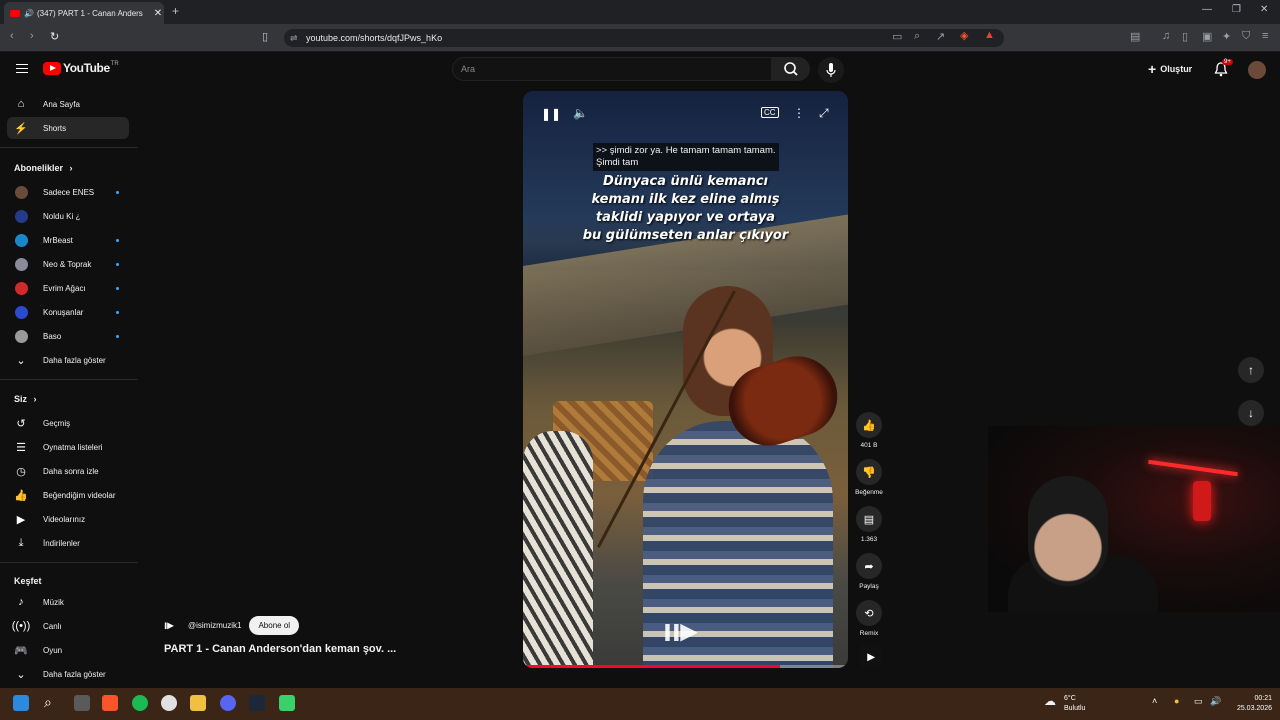 The height and width of the screenshot is (720, 1280). Describe the element at coordinates (22, 68) in the screenshot. I see `hamburger-menu-icon` at that location.